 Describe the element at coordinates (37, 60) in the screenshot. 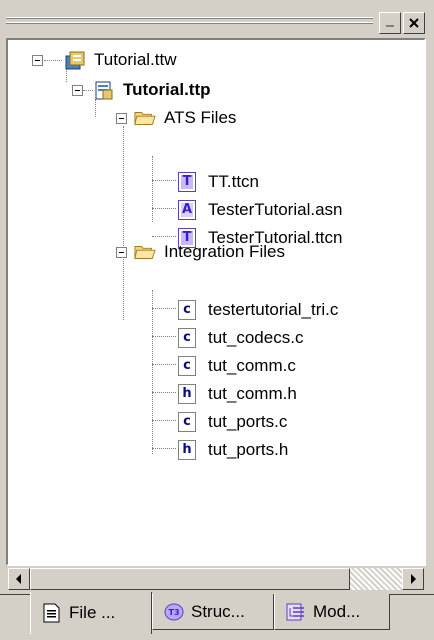

I see `workspace-collapse-toggle` at that location.